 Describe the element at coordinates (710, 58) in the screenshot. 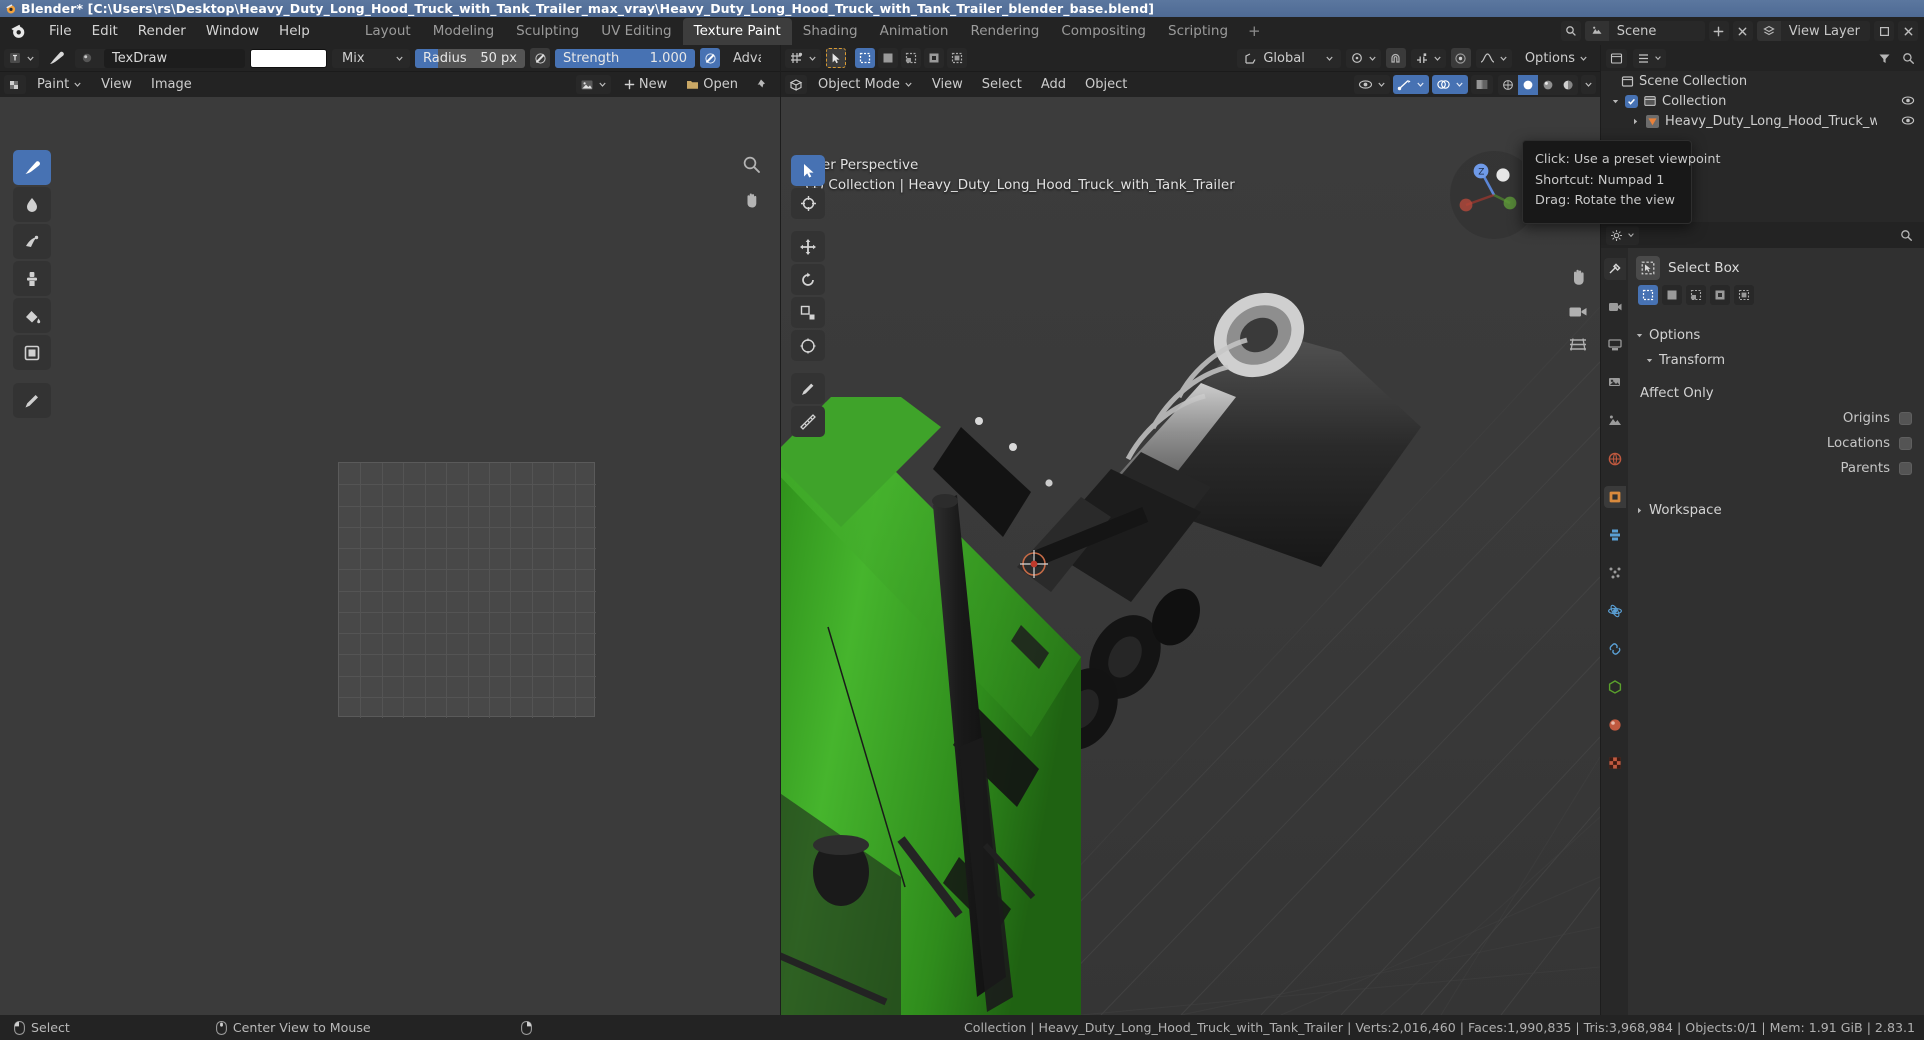

I see `strength-pressure-icon` at that location.